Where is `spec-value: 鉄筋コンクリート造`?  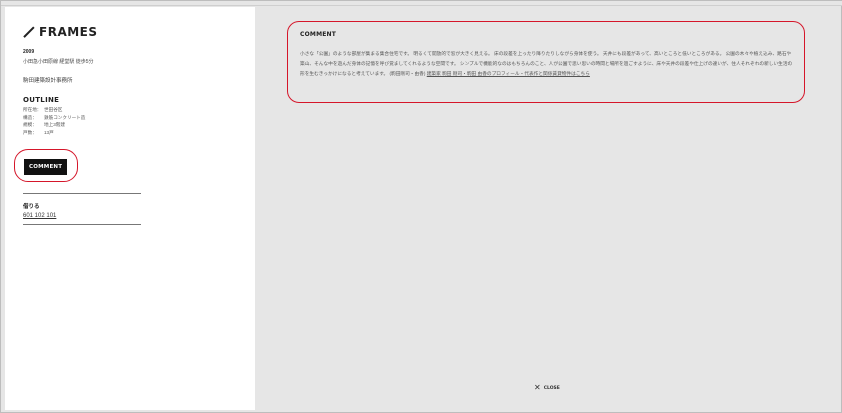 spec-value: 鉄筋コンクリート造 is located at coordinates (65, 117).